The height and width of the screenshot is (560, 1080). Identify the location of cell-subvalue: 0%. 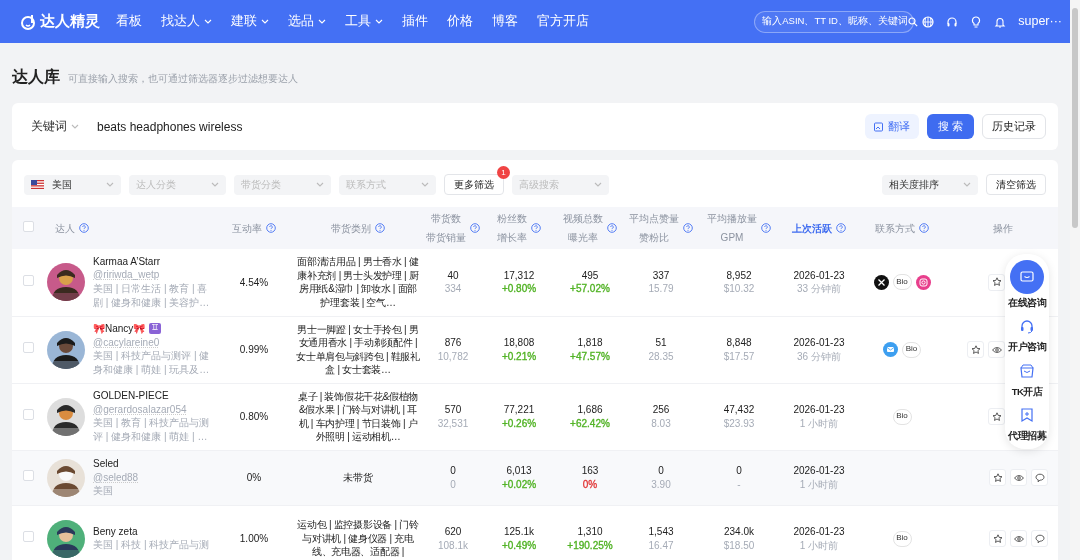
(590, 484).